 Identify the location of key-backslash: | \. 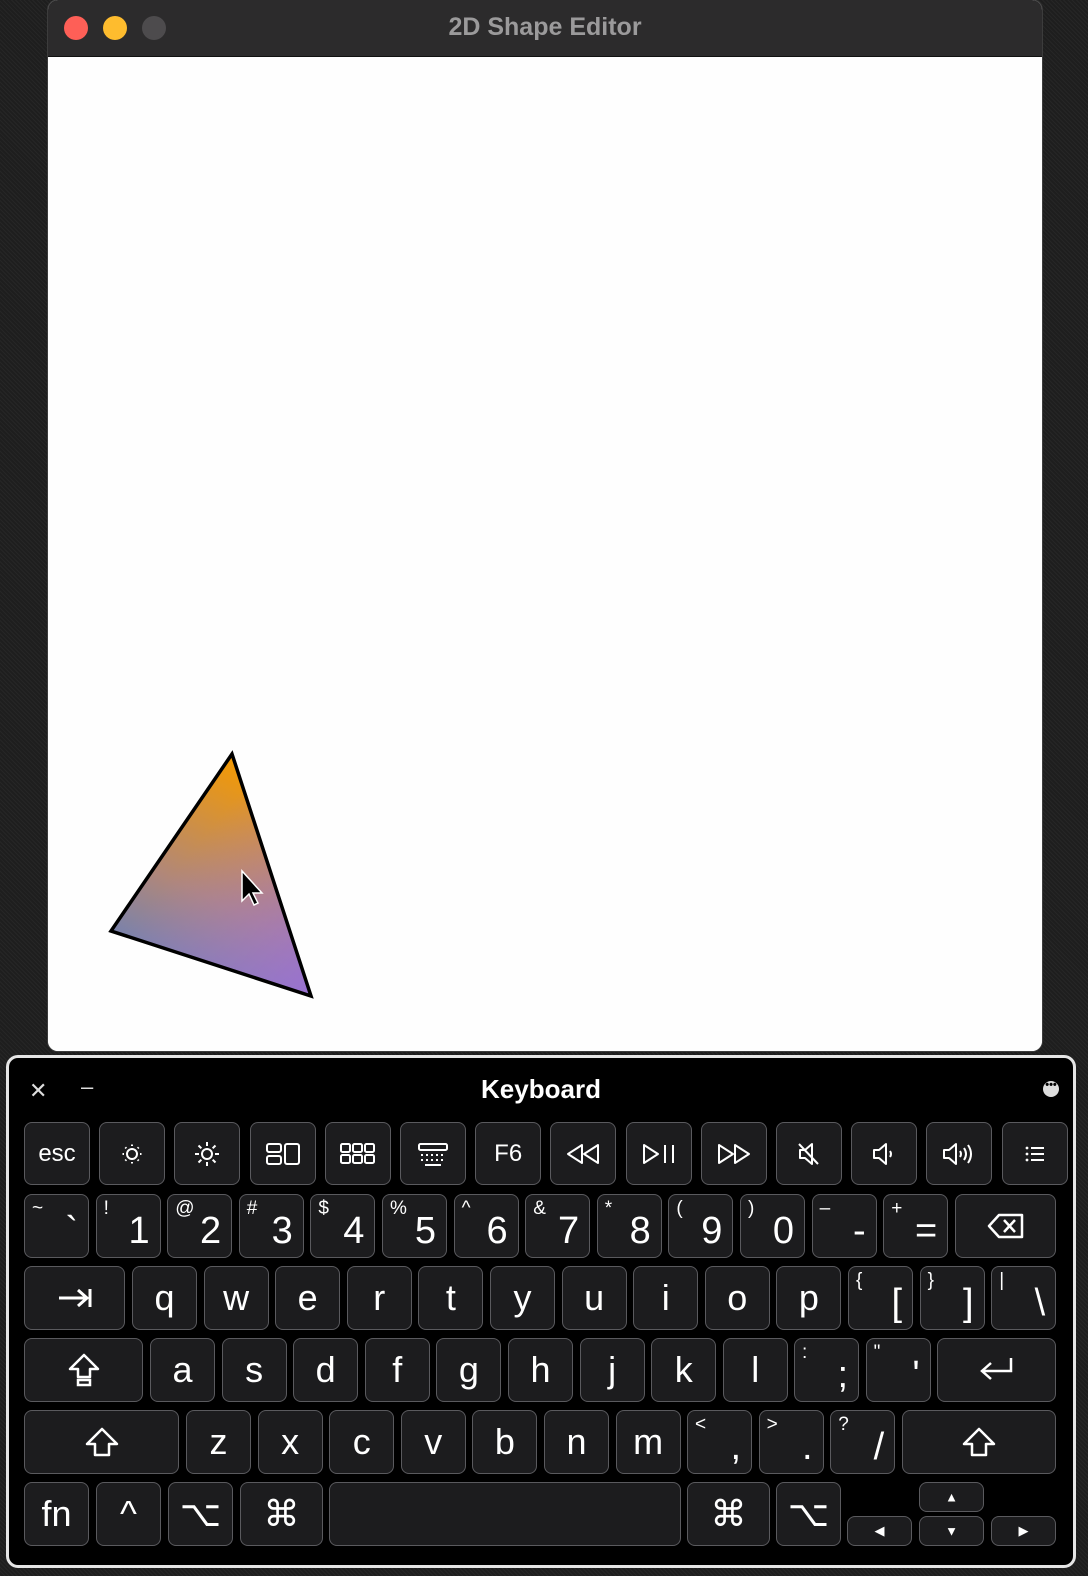
(1024, 1298).